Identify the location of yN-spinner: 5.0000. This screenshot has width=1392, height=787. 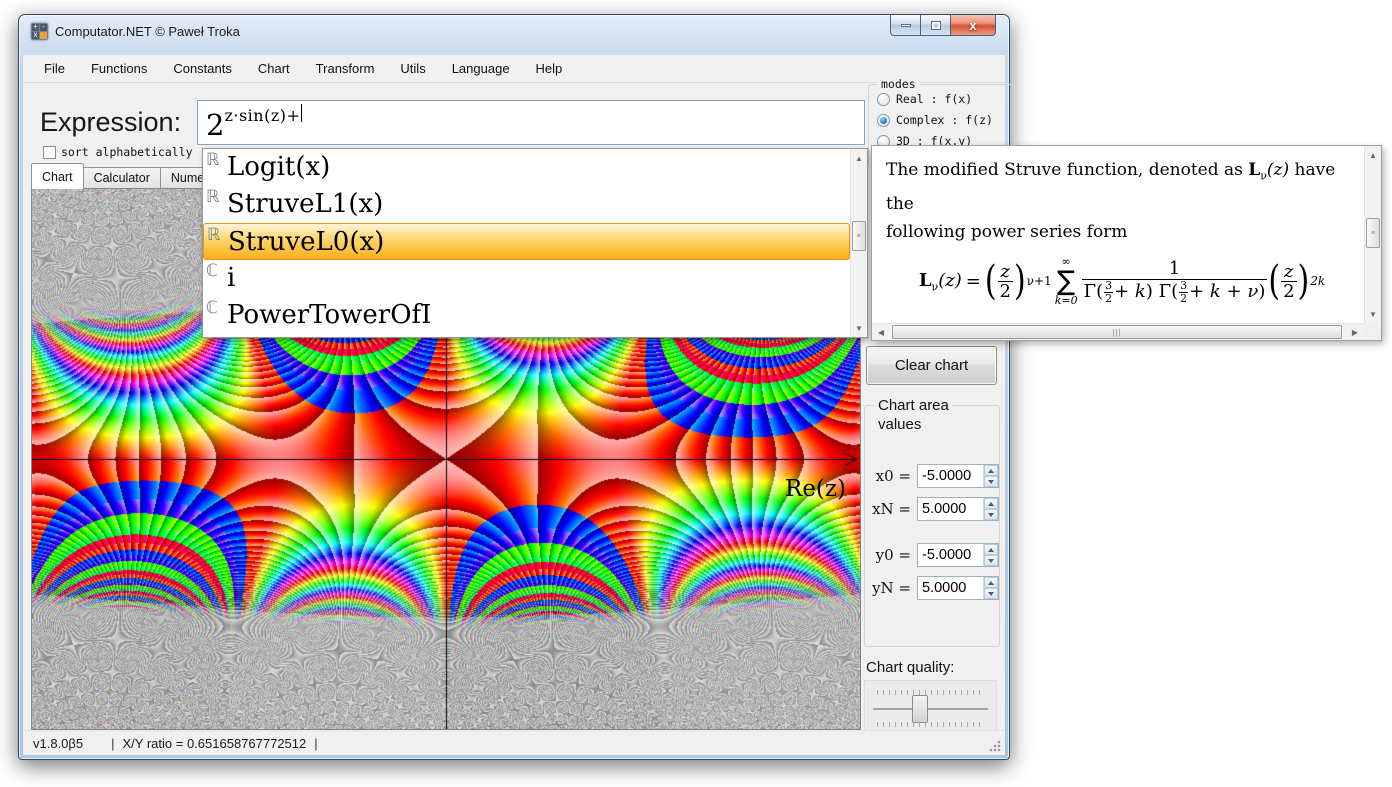
(958, 588).